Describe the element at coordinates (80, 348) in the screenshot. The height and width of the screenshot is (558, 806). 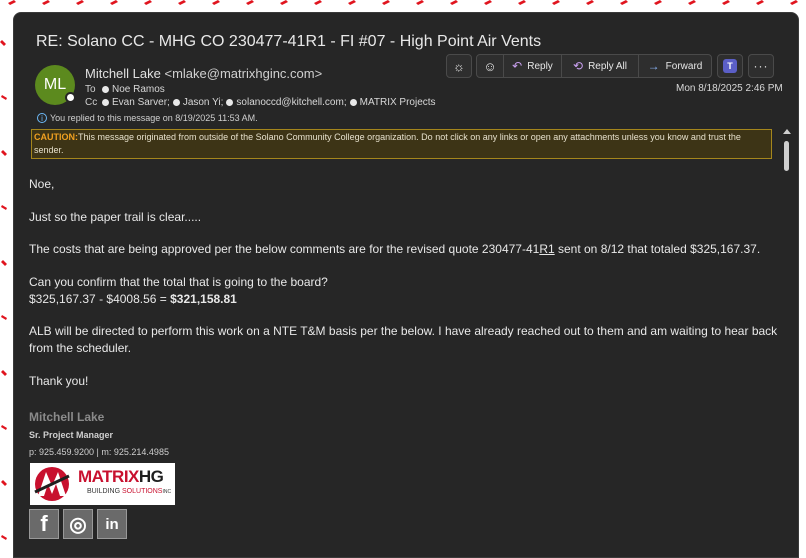
I see `body-paragraph: from the scheduler.` at that location.